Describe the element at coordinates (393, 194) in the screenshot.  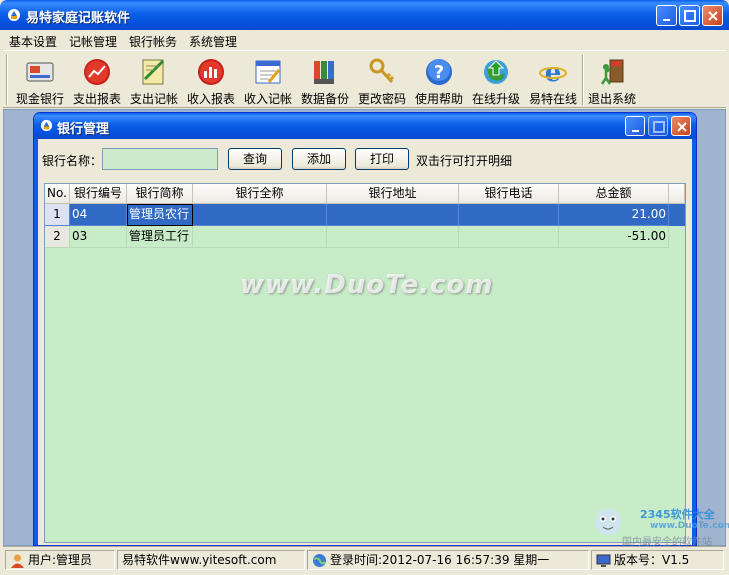
I see `column-header-address: 银行地址` at that location.